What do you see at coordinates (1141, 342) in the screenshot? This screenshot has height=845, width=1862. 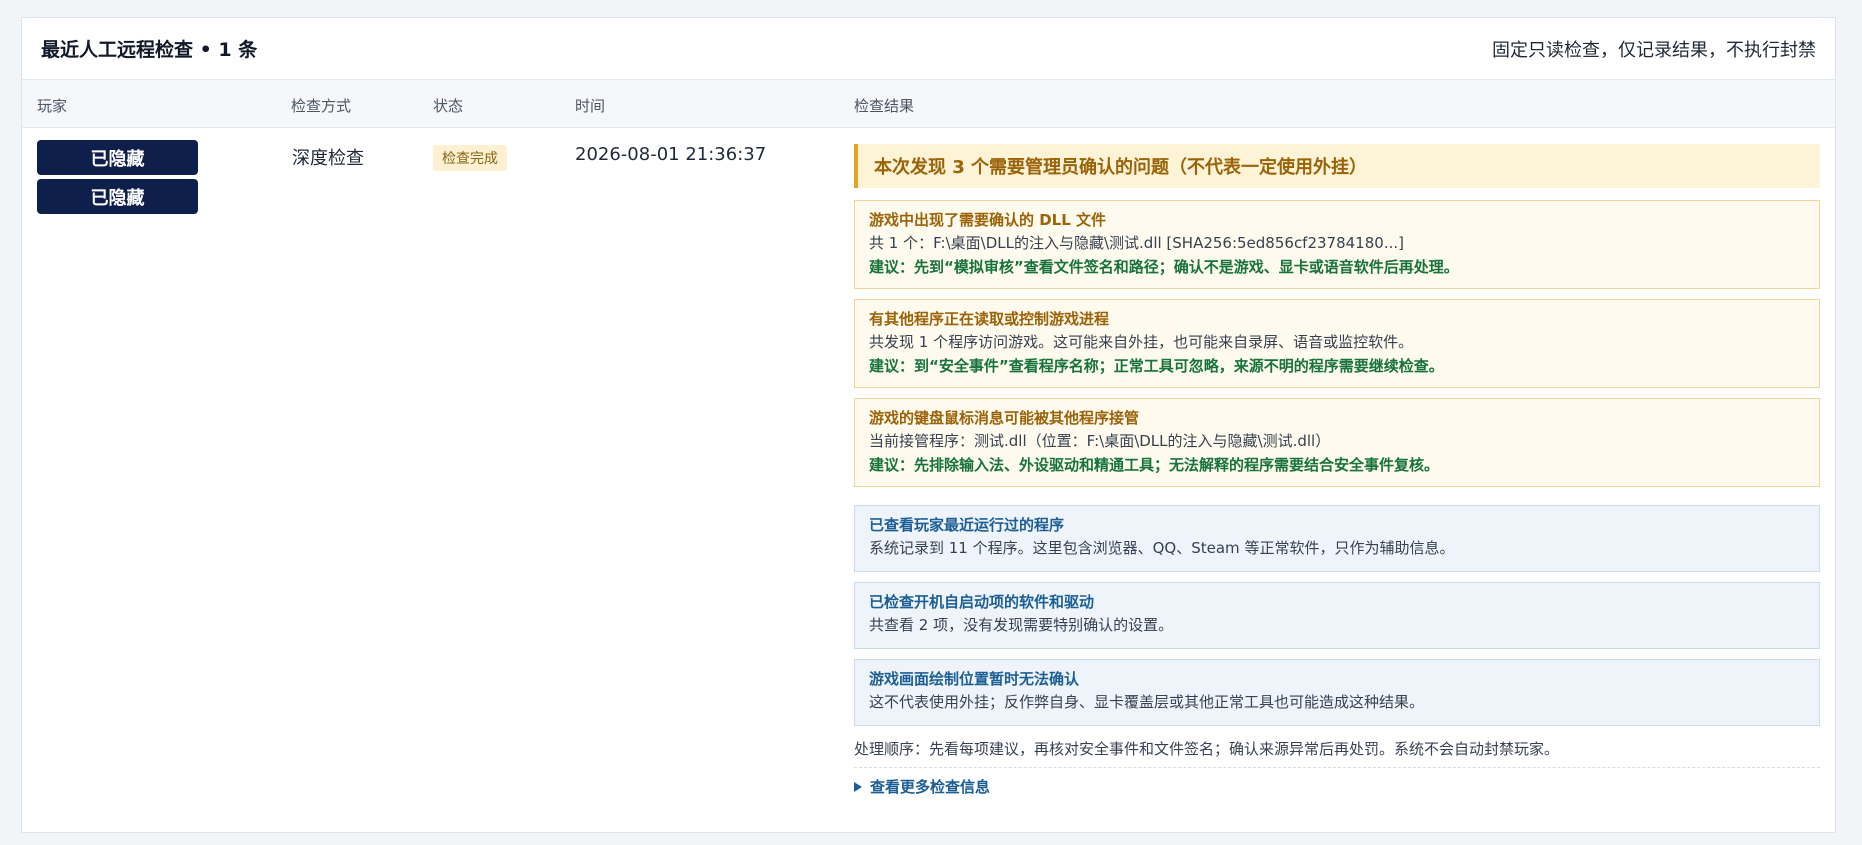 I see `warning-body: 共发现 1 个程序访问游戏。这可能来自外挂，也可能来自录屏、语音或监控软件。` at bounding box center [1141, 342].